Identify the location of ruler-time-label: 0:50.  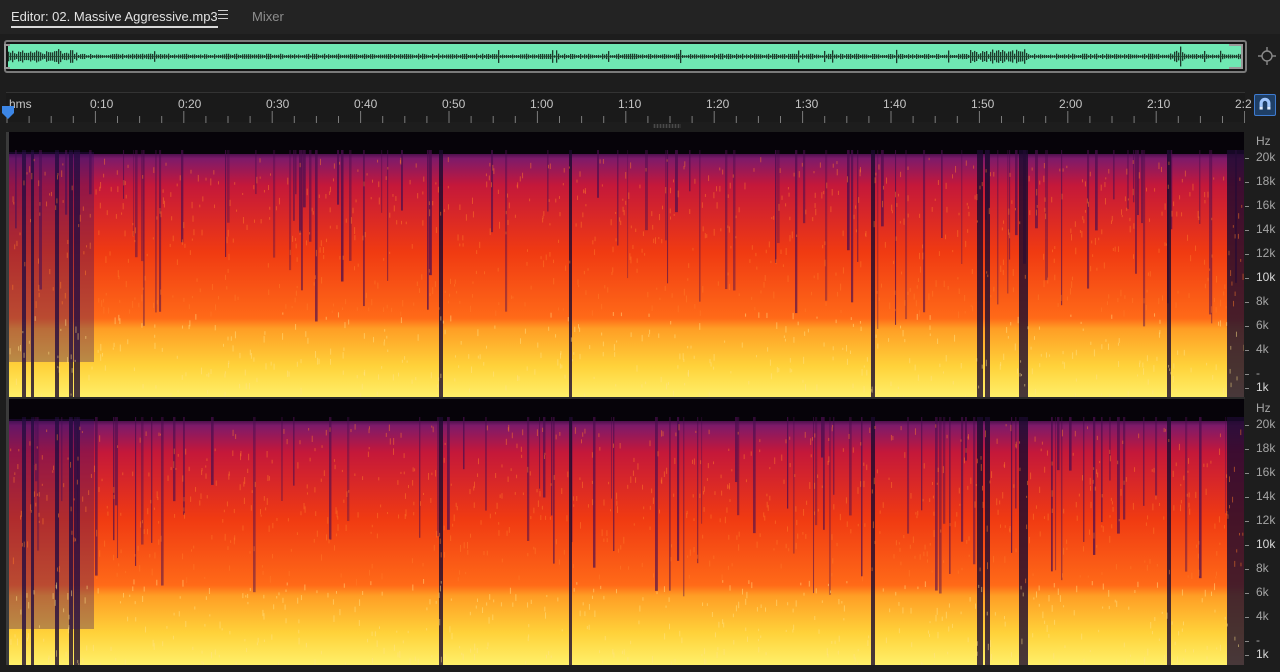
(454, 104).